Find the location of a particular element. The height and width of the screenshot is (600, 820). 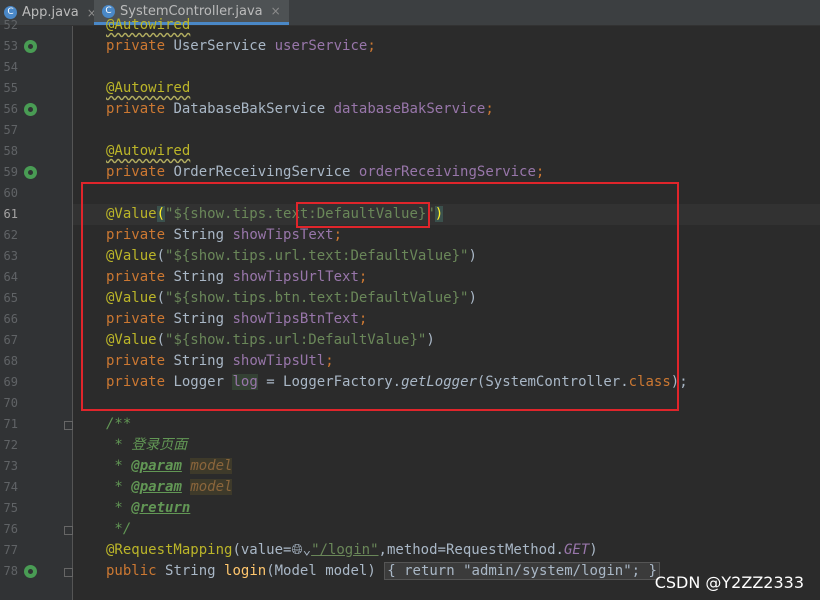

annotation: @RequestMapping is located at coordinates (169, 550).